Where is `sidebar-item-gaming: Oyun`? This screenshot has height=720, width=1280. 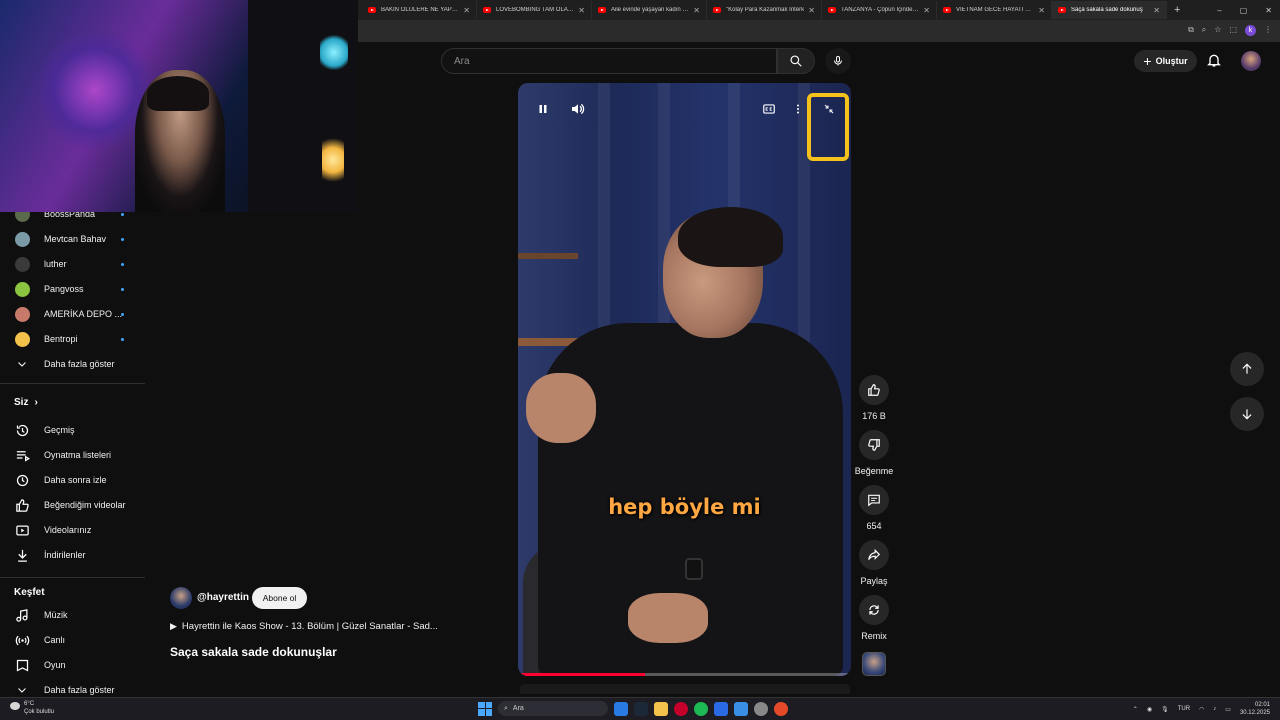
sidebar-item-gaming: Oyun is located at coordinates (74, 665).